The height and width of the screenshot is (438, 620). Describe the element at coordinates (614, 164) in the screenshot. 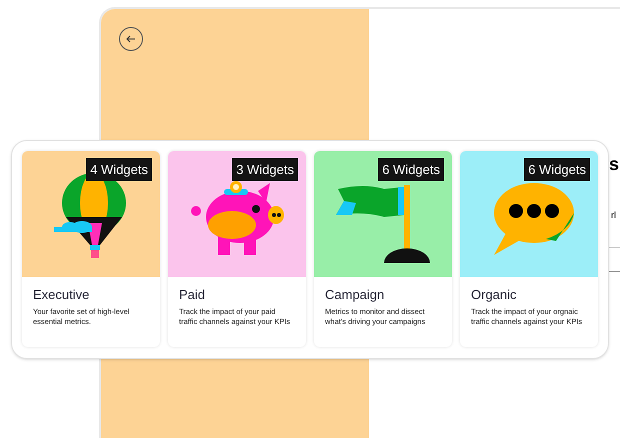

I see `page-heading: s` at that location.